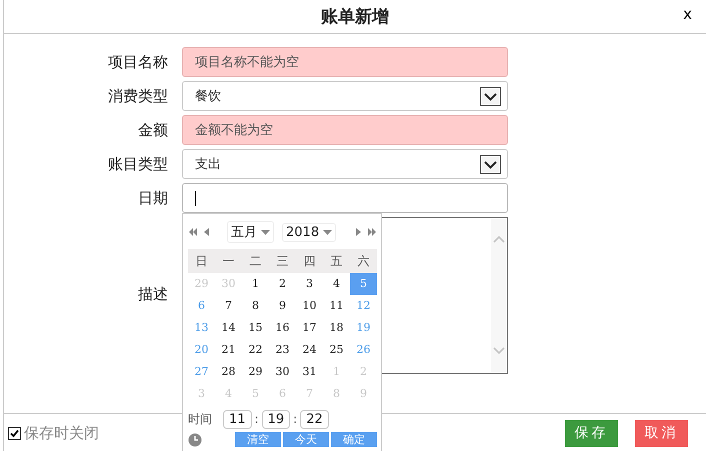 Image resolution: width=706 pixels, height=451 pixels. What do you see at coordinates (345, 164) in the screenshot?
I see `select-field: 支出` at bounding box center [345, 164].